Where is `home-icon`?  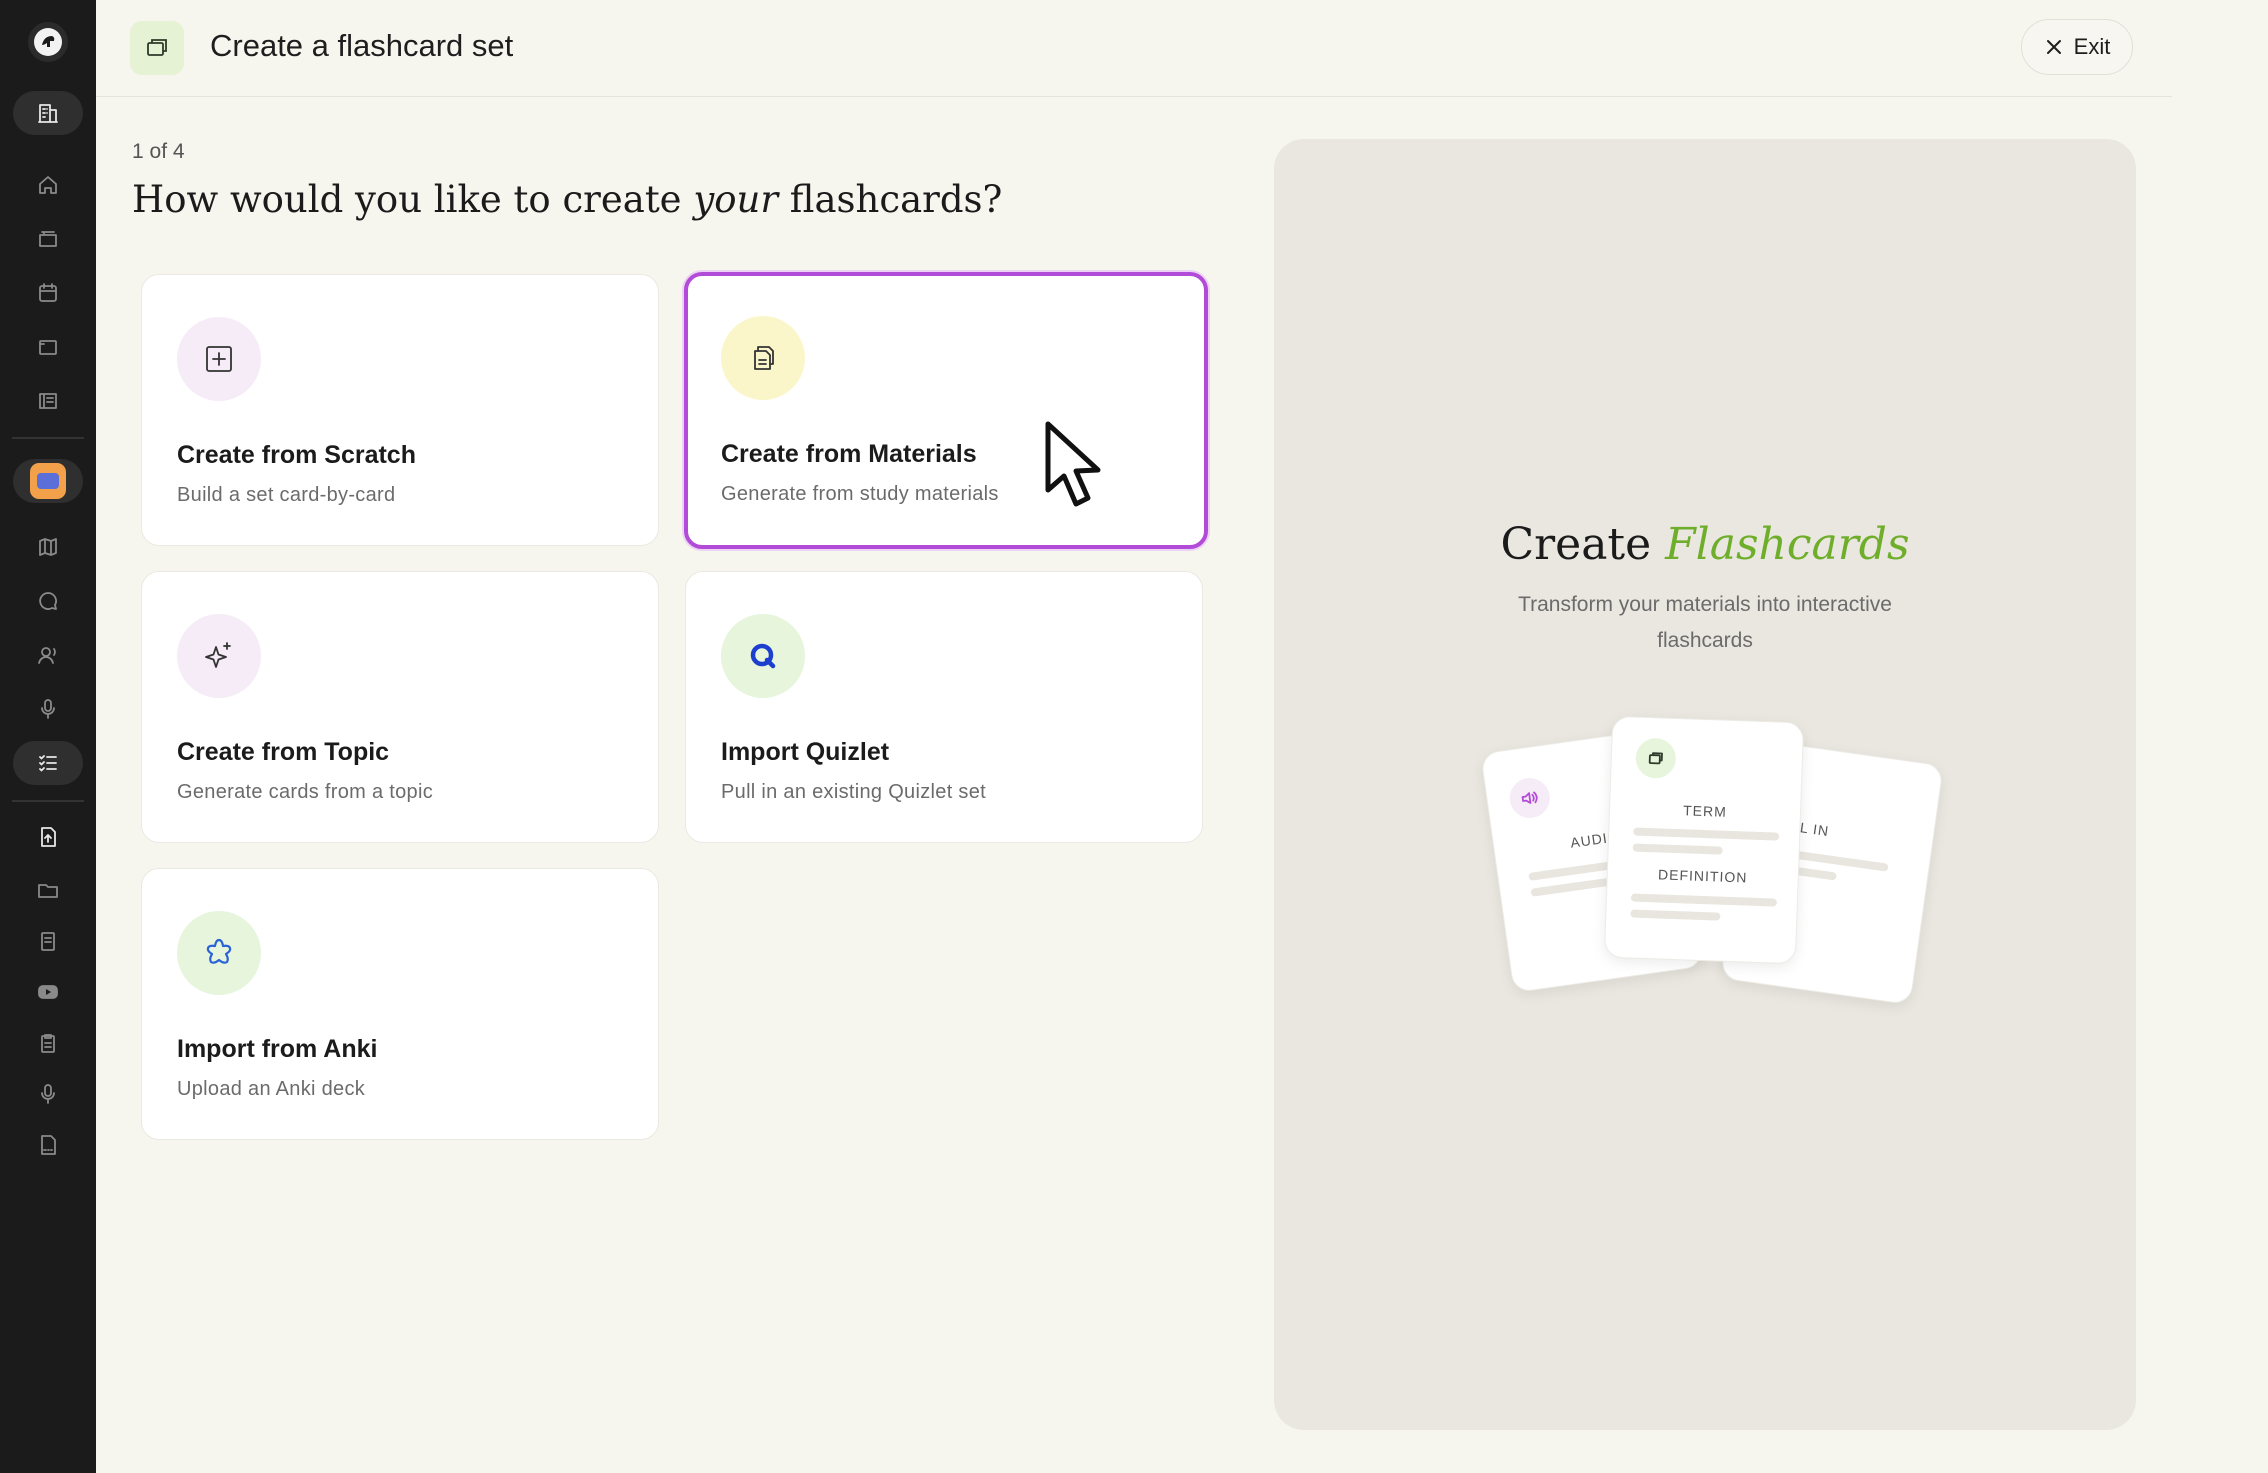 home-icon is located at coordinates (48, 185).